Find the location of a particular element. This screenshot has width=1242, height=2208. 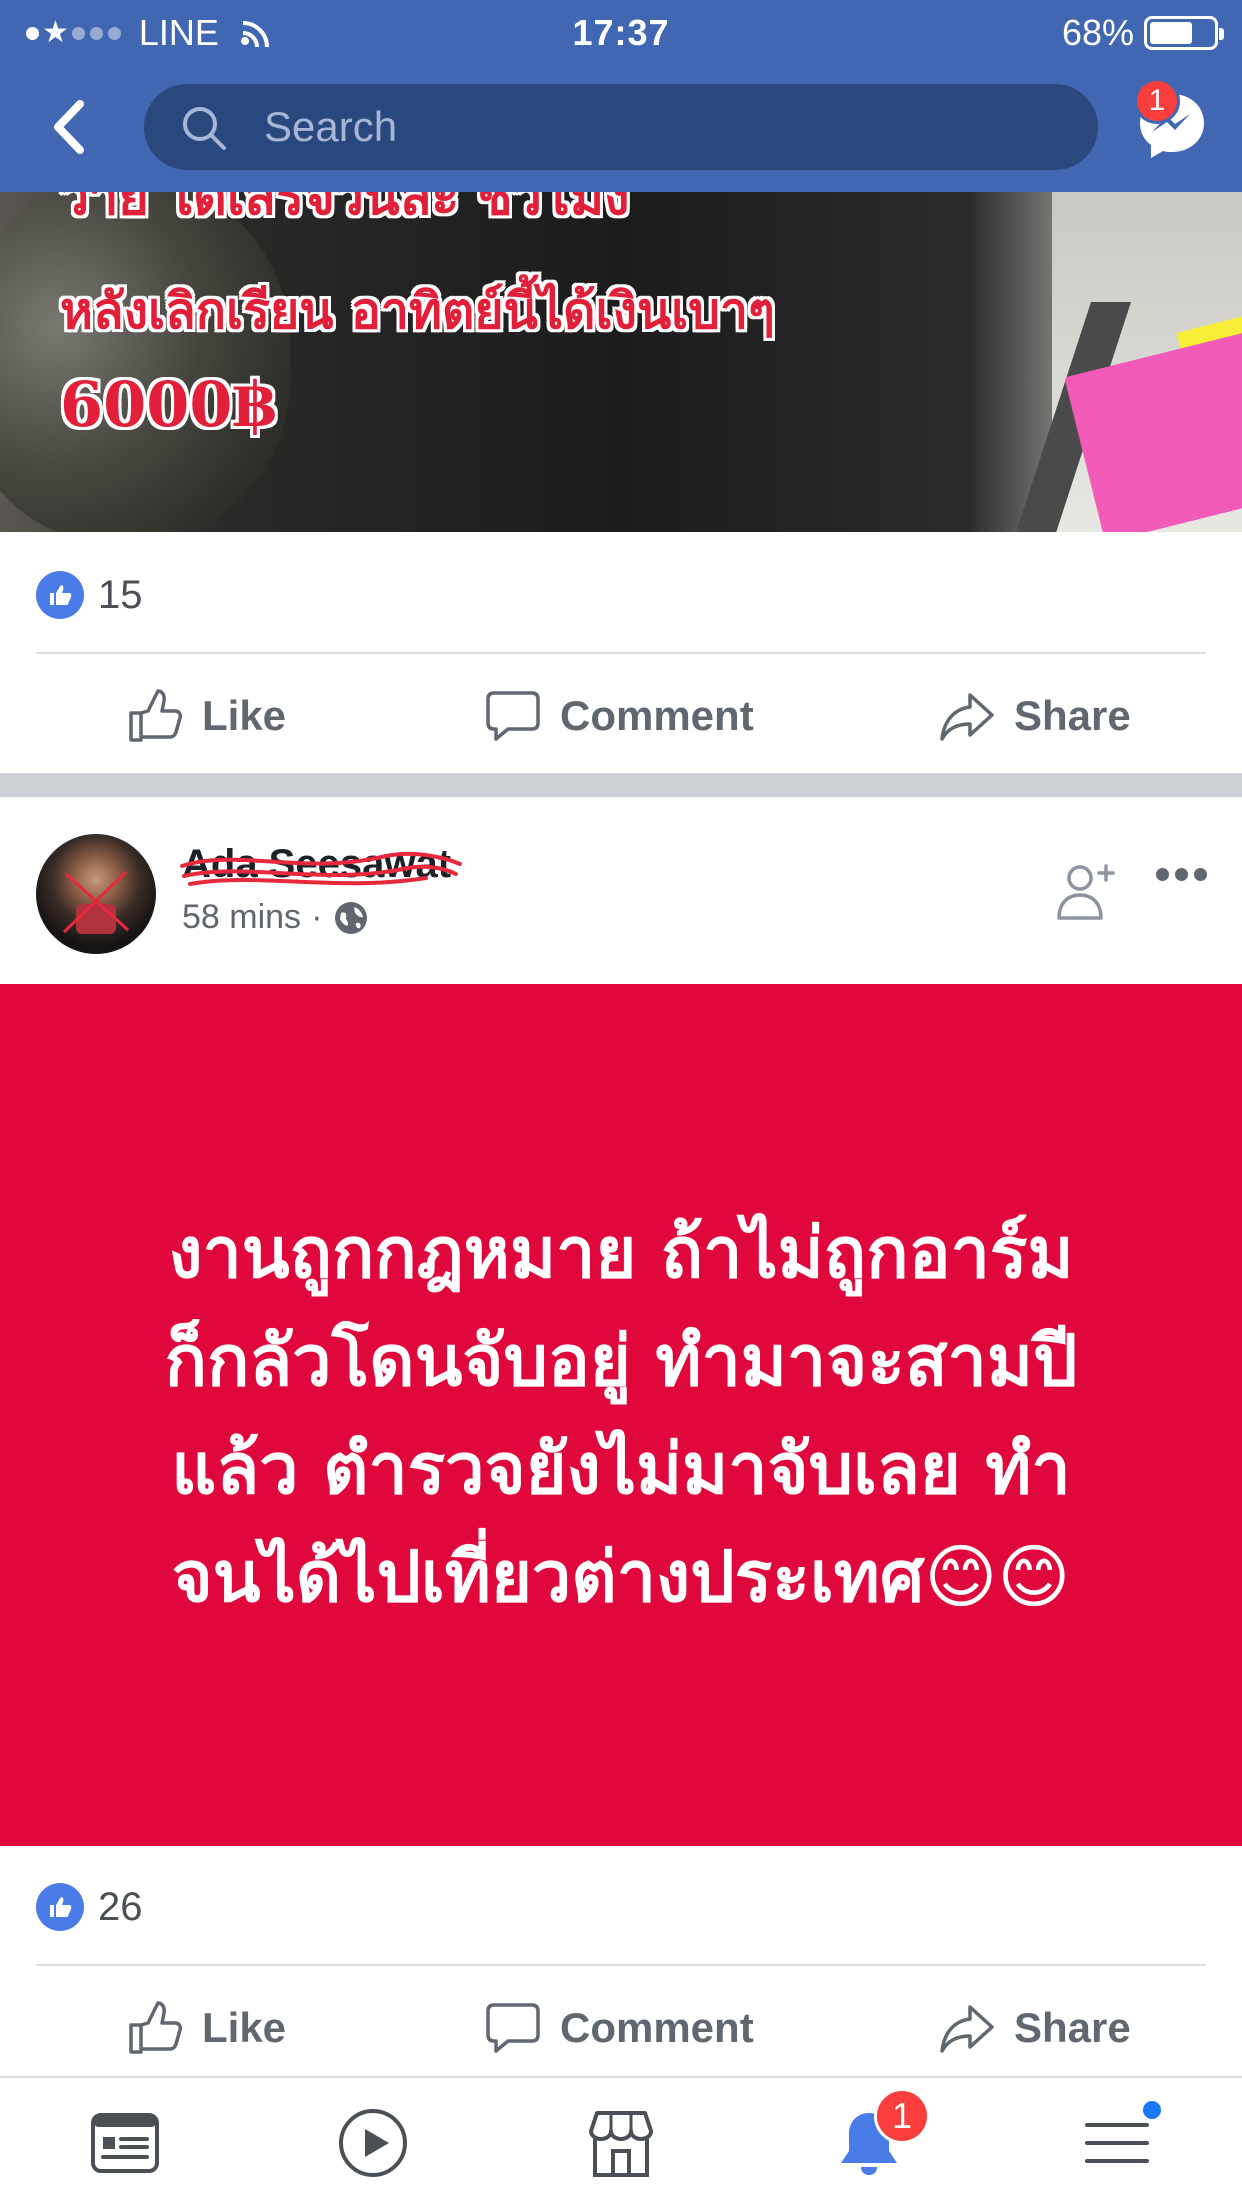

like-count: 26 is located at coordinates (120, 1906).